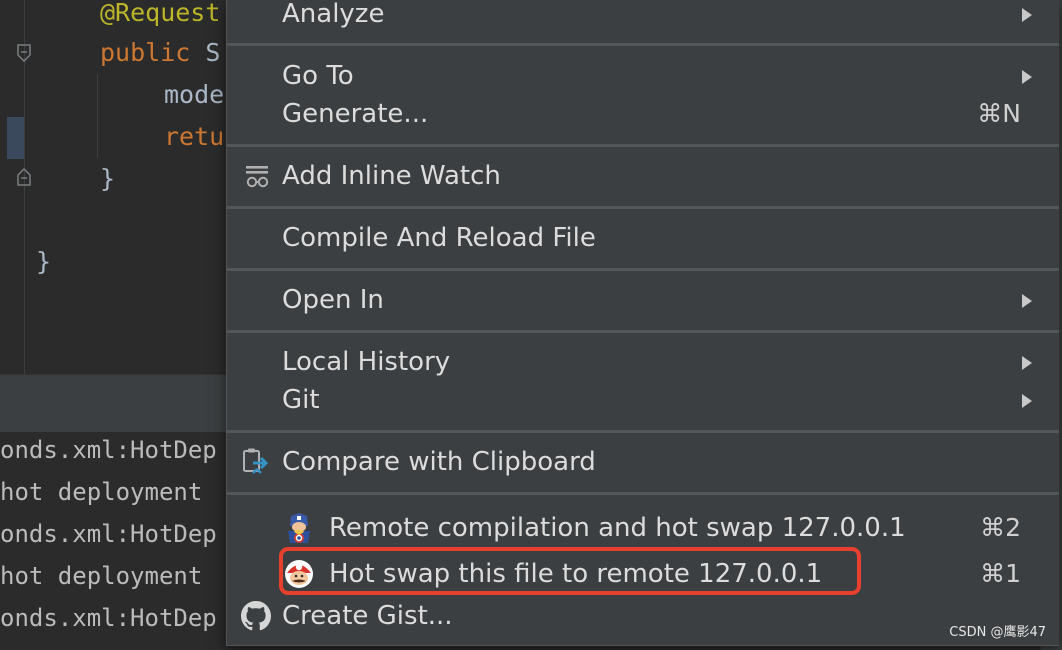 The image size is (1062, 650). Describe the element at coordinates (1000, 573) in the screenshot. I see `menu-item-shortcut: ⌘1` at that location.